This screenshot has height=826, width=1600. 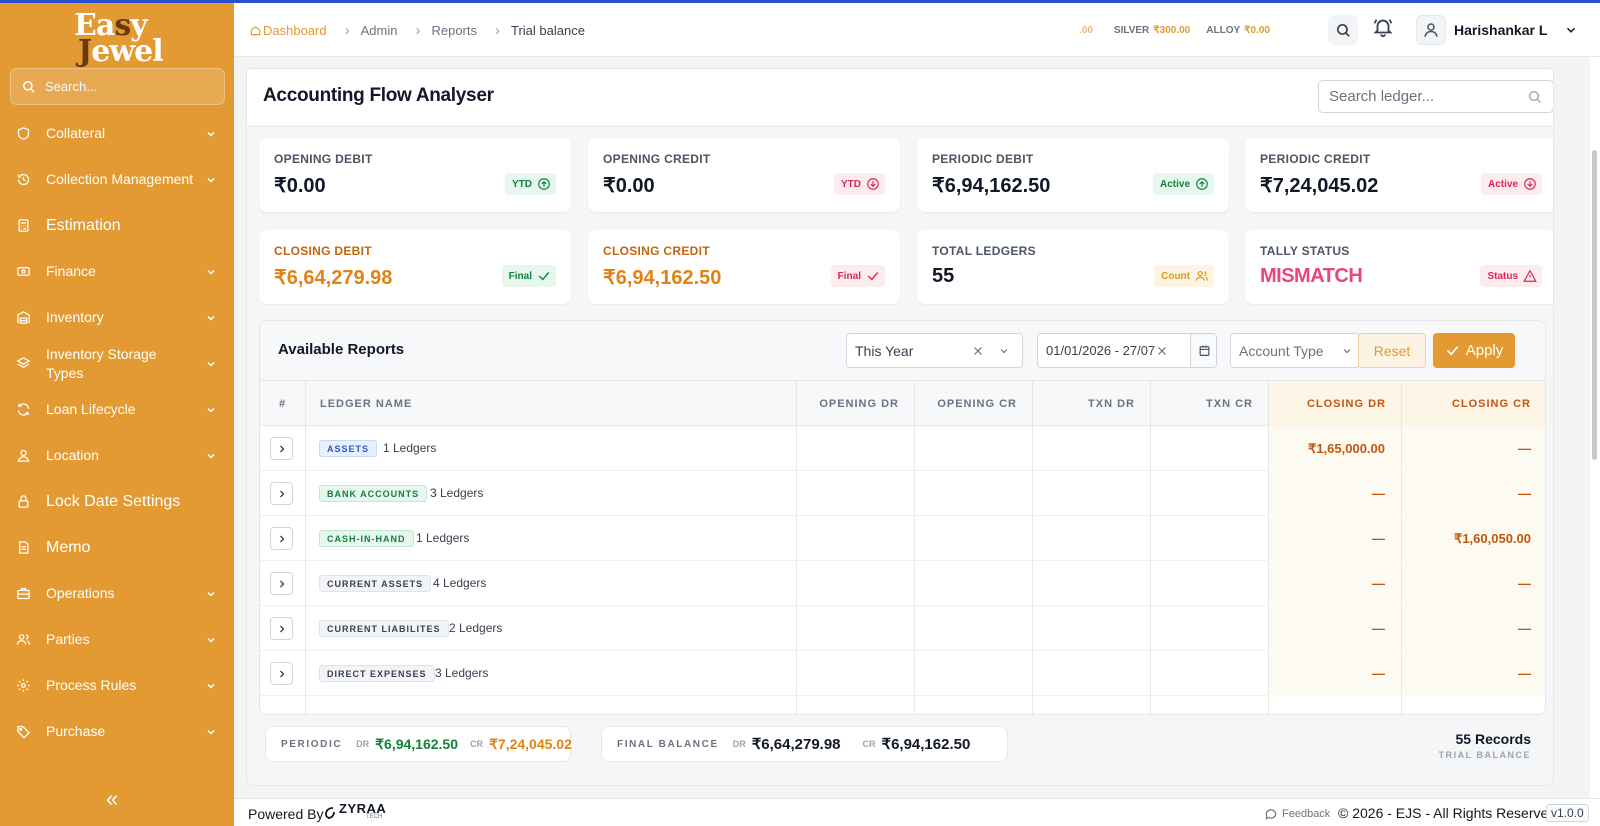 What do you see at coordinates (1183, 184) in the screenshot?
I see `stat-badge: Active` at bounding box center [1183, 184].